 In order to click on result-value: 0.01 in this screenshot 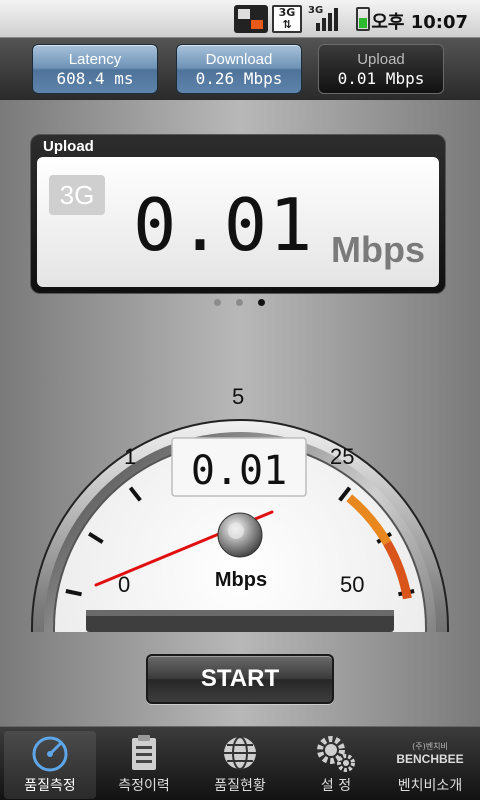, I will do `click(224, 225)`.